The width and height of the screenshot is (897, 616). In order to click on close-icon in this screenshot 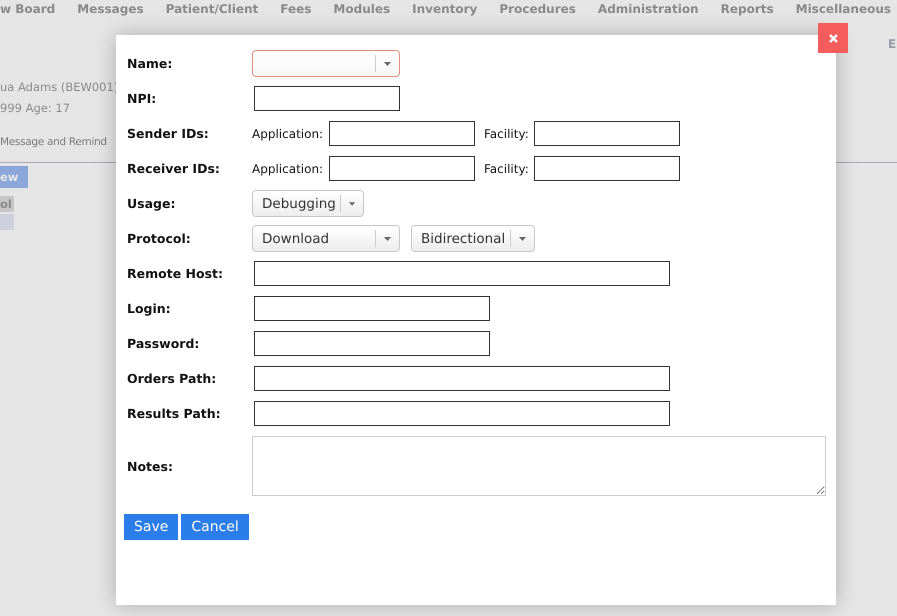, I will do `click(833, 38)`.